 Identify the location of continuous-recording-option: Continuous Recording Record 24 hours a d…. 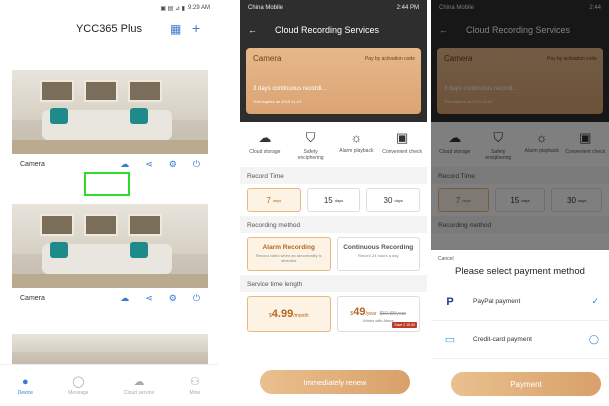
(378, 254).